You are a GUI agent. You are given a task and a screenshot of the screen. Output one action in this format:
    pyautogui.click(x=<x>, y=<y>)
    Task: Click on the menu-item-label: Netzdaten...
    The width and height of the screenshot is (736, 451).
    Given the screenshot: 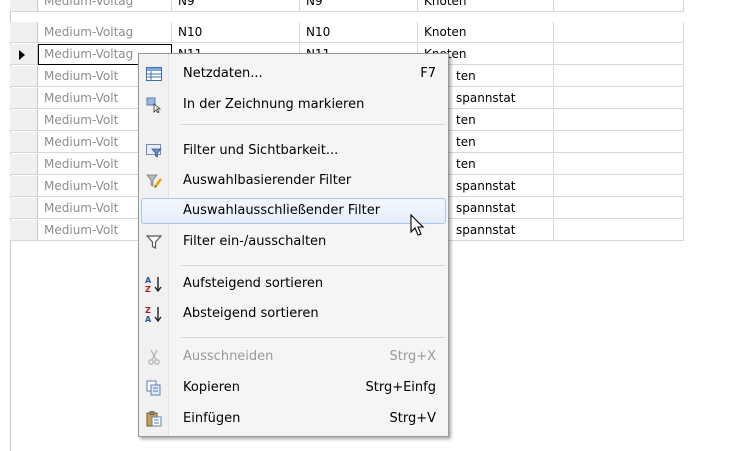 What is the action you would take?
    pyautogui.click(x=223, y=73)
    